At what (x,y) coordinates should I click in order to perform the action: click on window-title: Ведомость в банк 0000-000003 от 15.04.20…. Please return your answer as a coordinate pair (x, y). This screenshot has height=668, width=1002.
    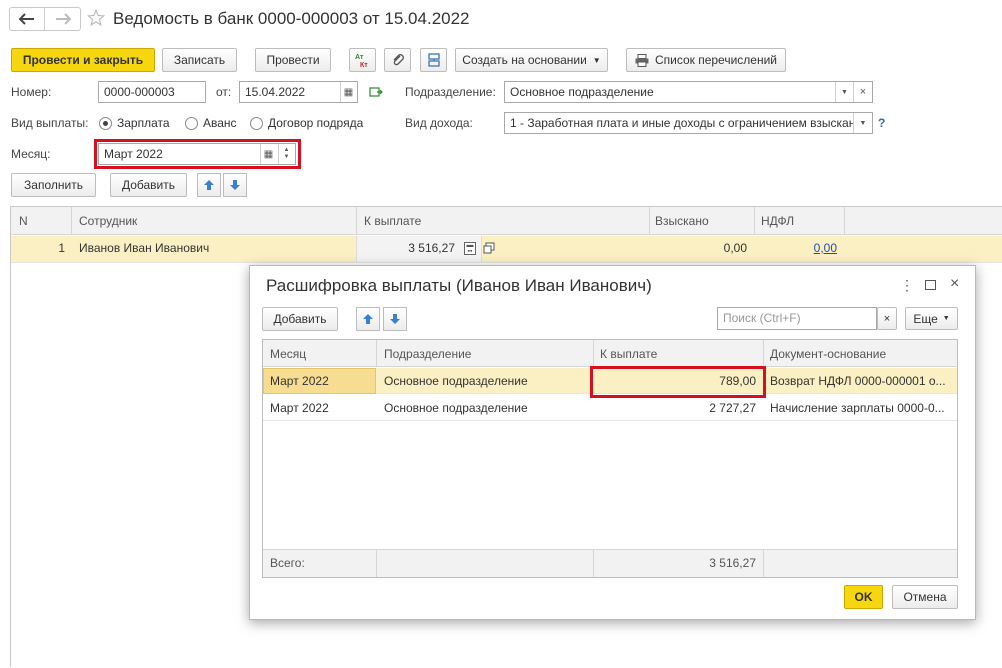
    Looking at the image, I should click on (291, 18).